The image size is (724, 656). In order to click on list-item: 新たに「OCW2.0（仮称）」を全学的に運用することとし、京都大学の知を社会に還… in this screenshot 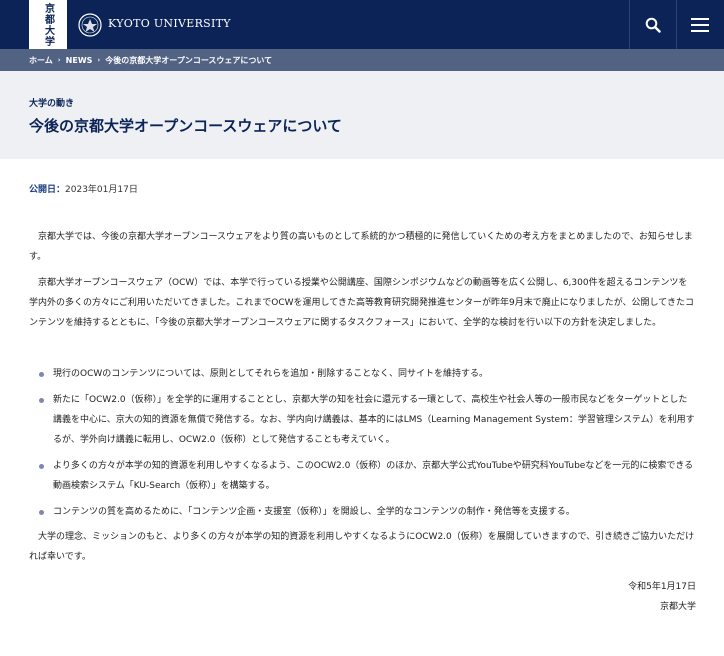, I will do `click(367, 420)`.